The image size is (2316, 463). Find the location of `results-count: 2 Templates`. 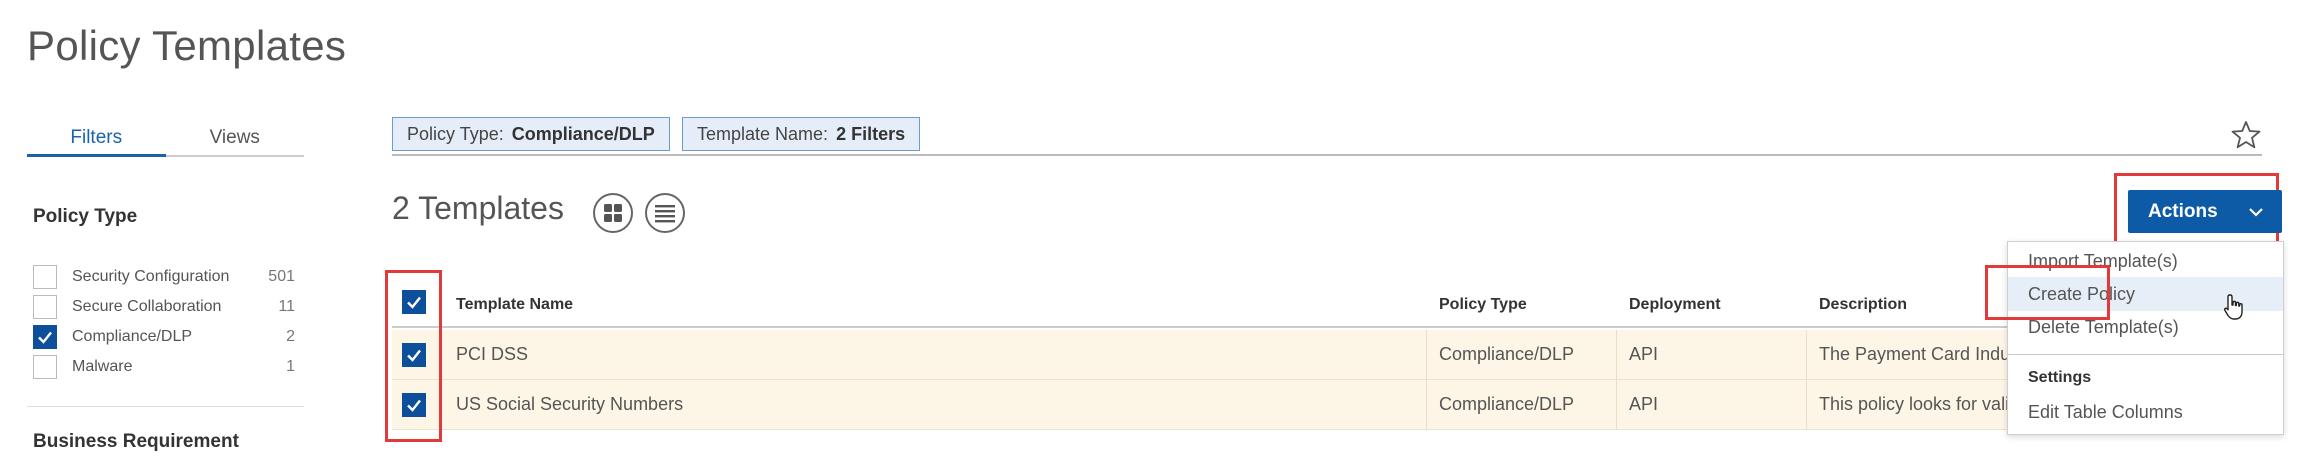

results-count: 2 Templates is located at coordinates (478, 208).